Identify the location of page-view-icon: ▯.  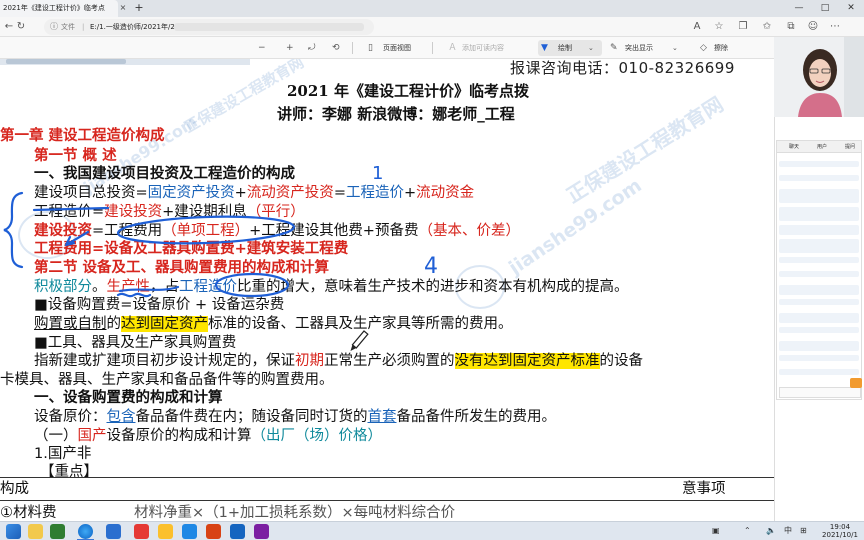
(370, 48).